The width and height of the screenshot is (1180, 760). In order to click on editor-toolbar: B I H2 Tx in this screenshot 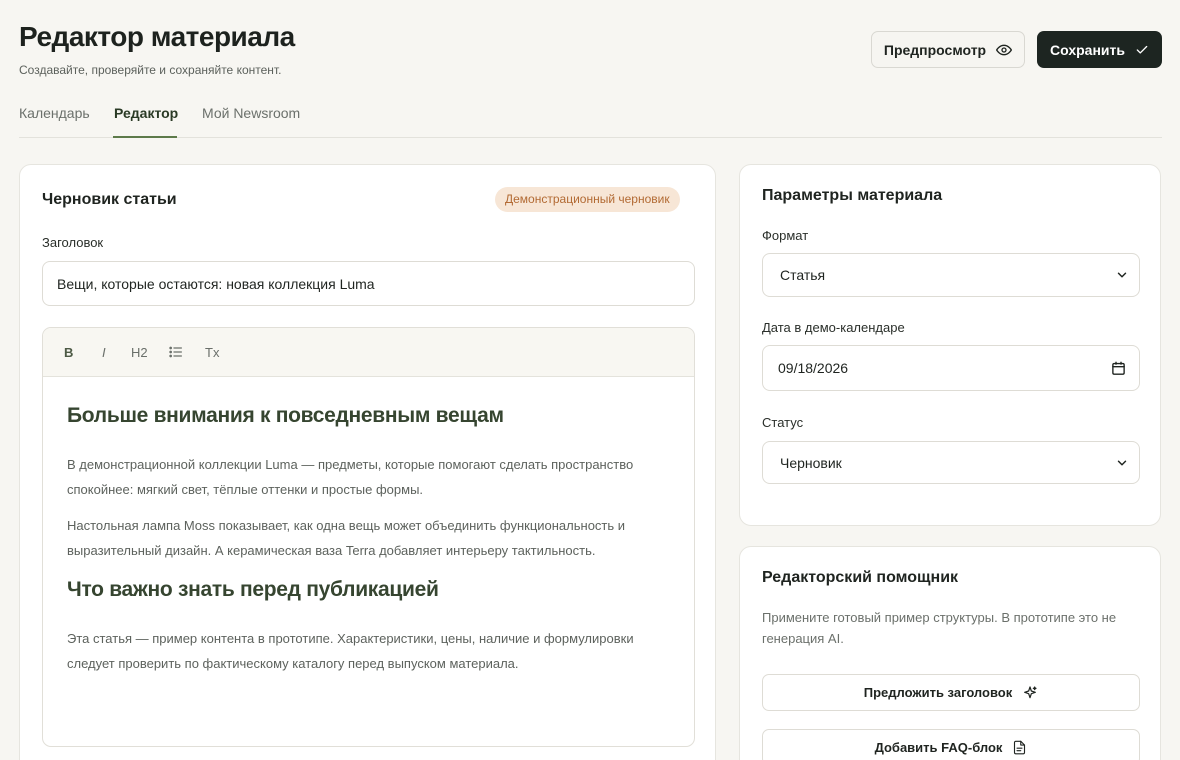, I will do `click(368, 352)`.